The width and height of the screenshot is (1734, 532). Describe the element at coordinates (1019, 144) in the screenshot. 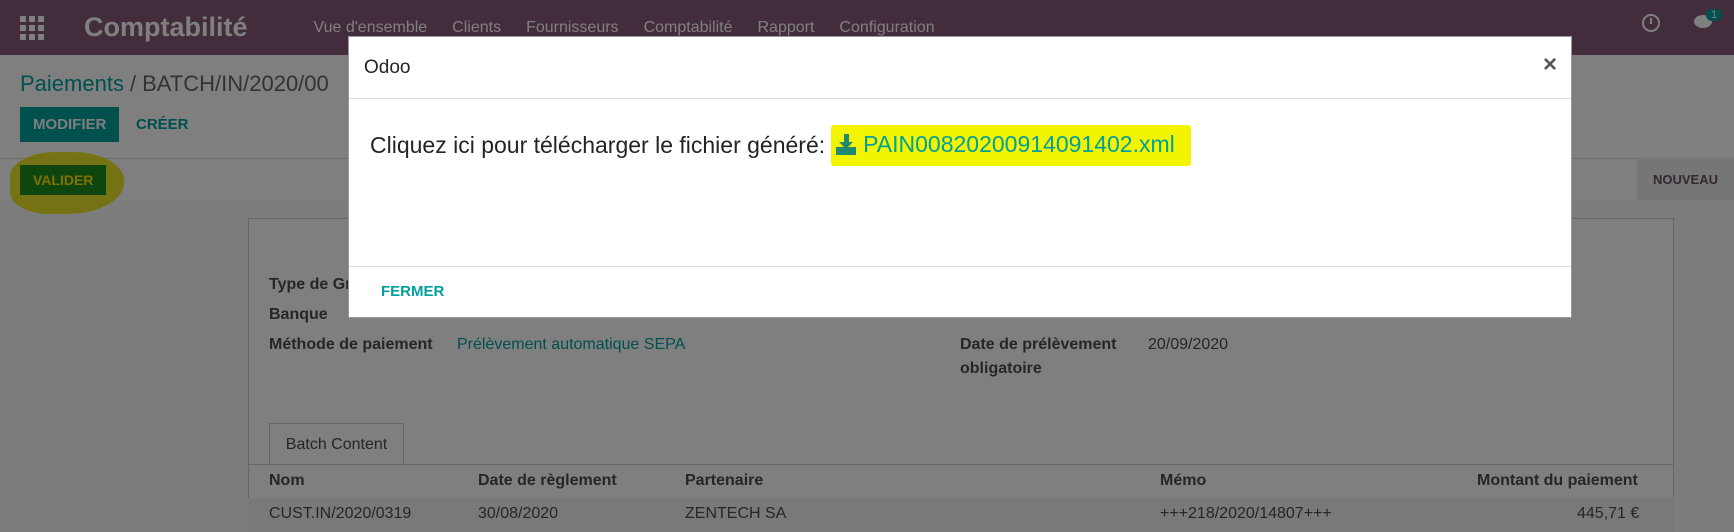

I see `file-name: PAIN00820200914091402.xml` at that location.